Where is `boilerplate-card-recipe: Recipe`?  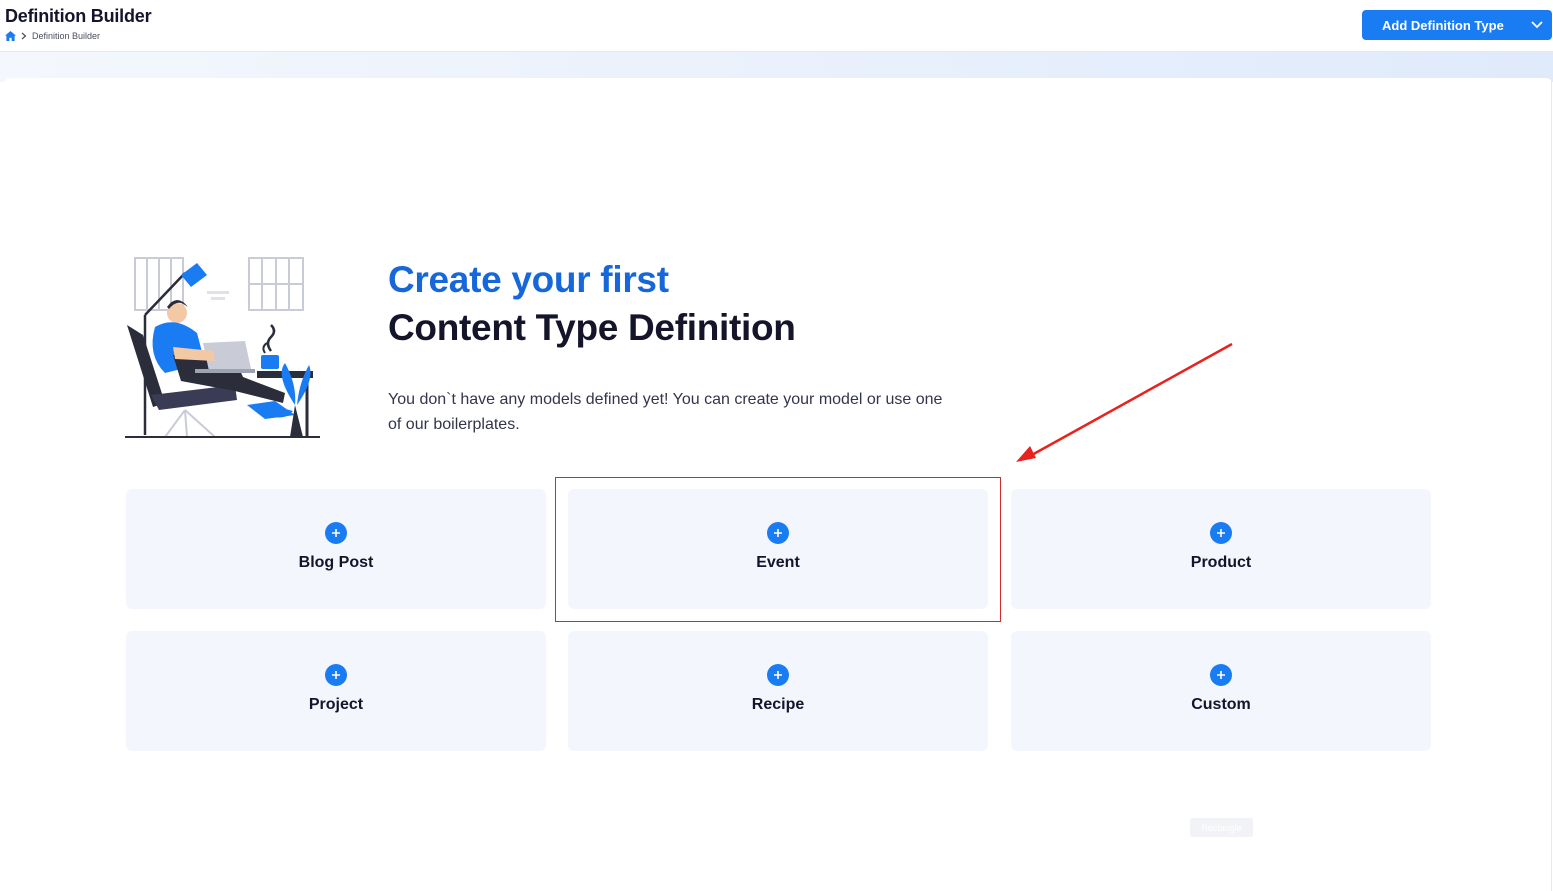 boilerplate-card-recipe: Recipe is located at coordinates (778, 691).